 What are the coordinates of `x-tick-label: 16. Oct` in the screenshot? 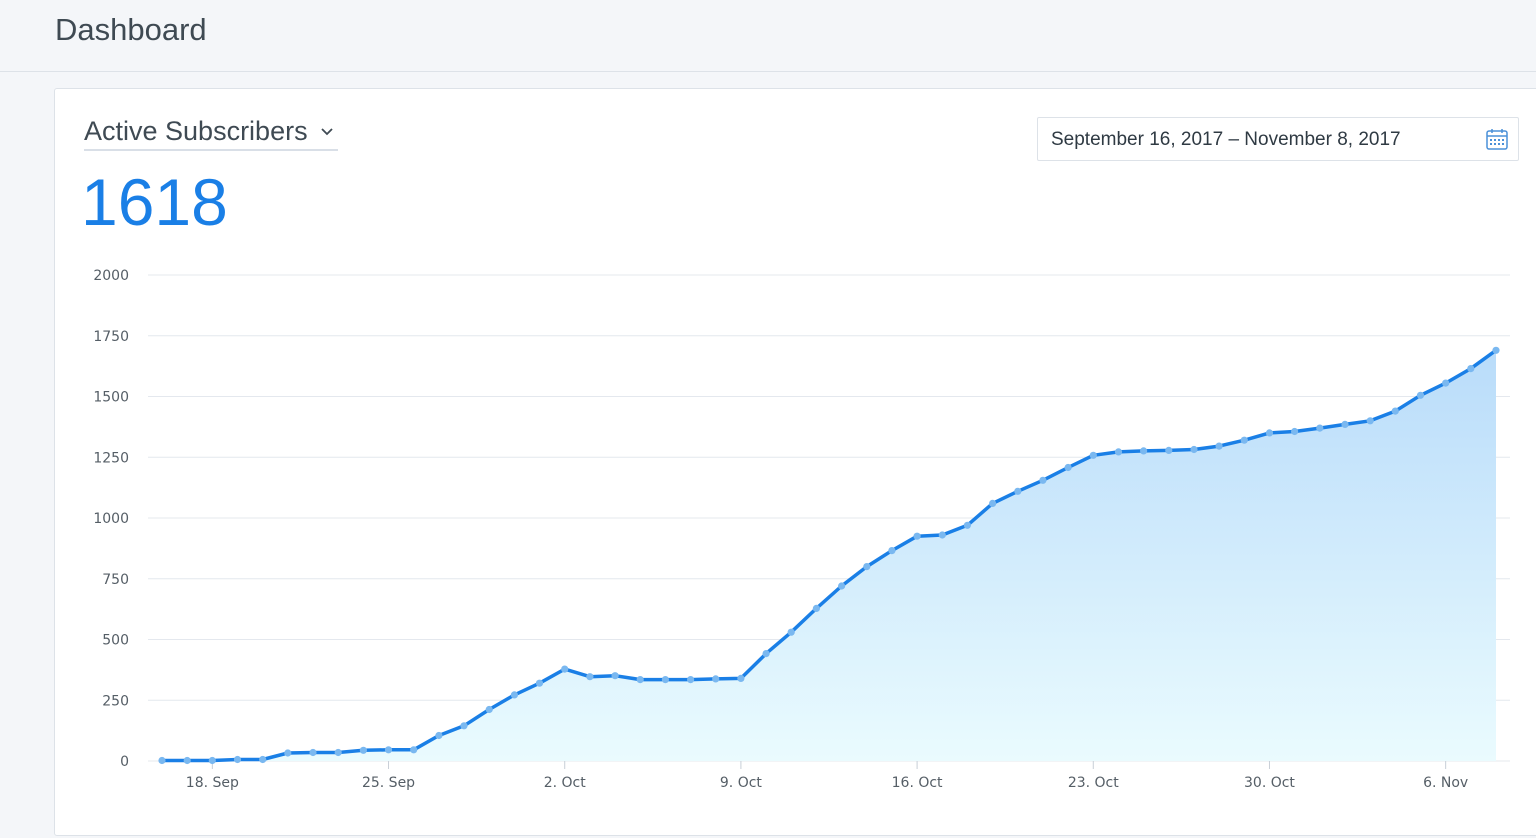 It's located at (917, 783).